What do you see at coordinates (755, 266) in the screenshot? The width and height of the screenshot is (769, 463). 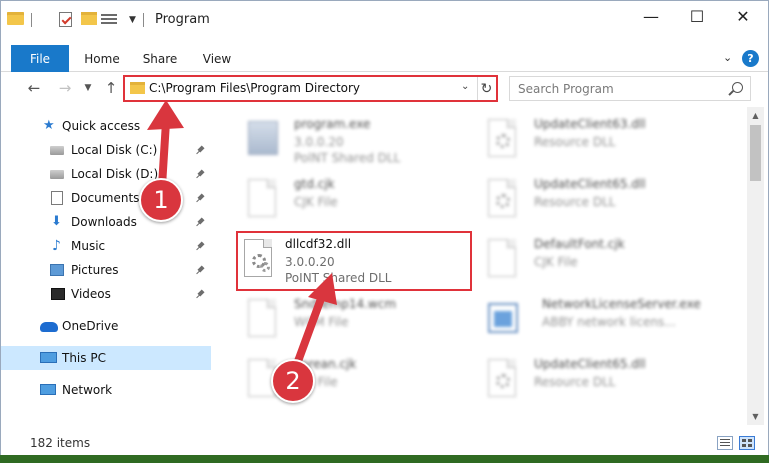 I see `vertical-scrollbar: ▲ ▼` at bounding box center [755, 266].